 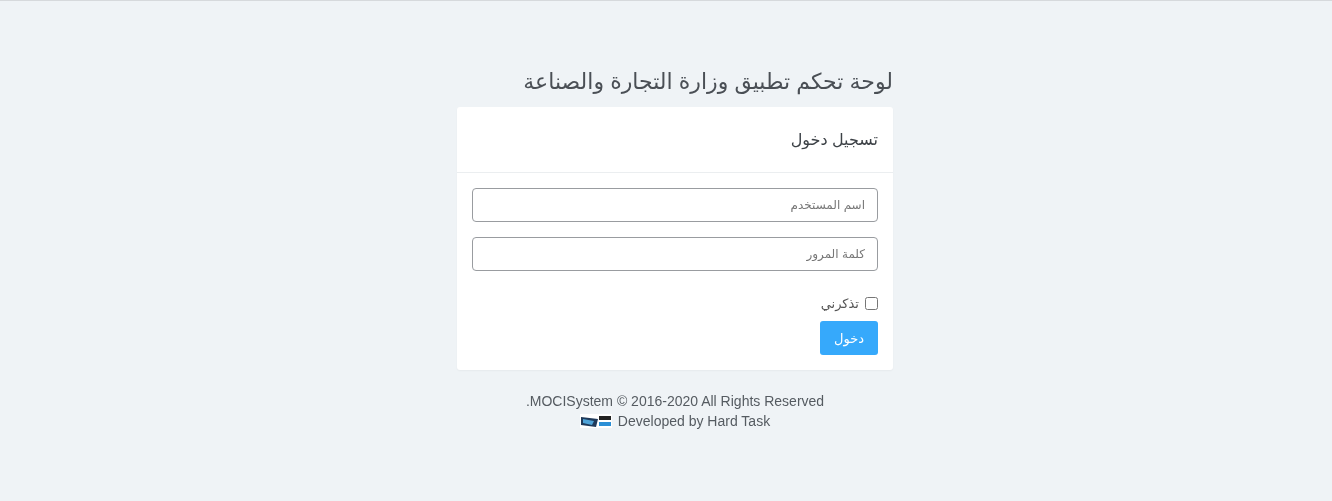 I want to click on remember-checkbox, so click(x=871, y=303).